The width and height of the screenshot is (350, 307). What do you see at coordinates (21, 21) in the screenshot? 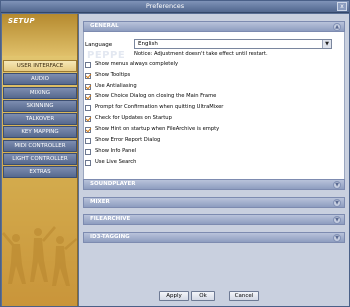
I see `sidebar-heading: SETUP` at bounding box center [21, 21].